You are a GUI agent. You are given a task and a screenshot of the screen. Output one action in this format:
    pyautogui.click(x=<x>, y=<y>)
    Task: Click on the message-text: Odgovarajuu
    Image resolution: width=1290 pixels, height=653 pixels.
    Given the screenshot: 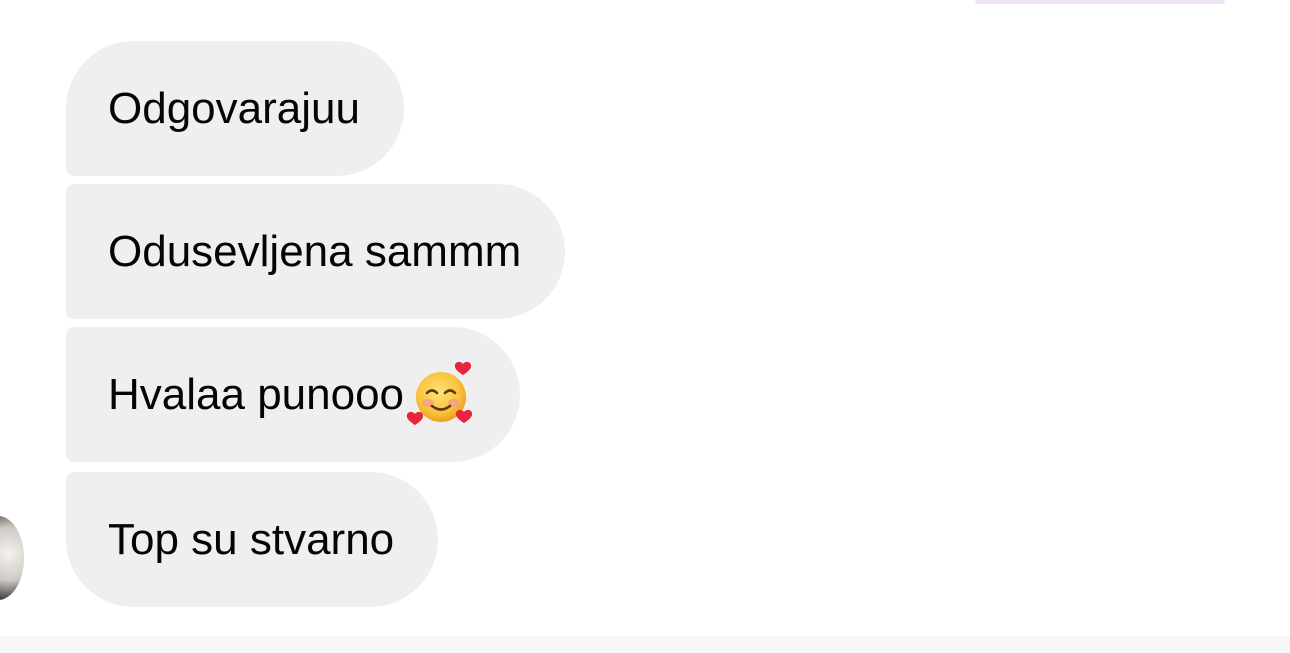 What is the action you would take?
    pyautogui.click(x=234, y=108)
    